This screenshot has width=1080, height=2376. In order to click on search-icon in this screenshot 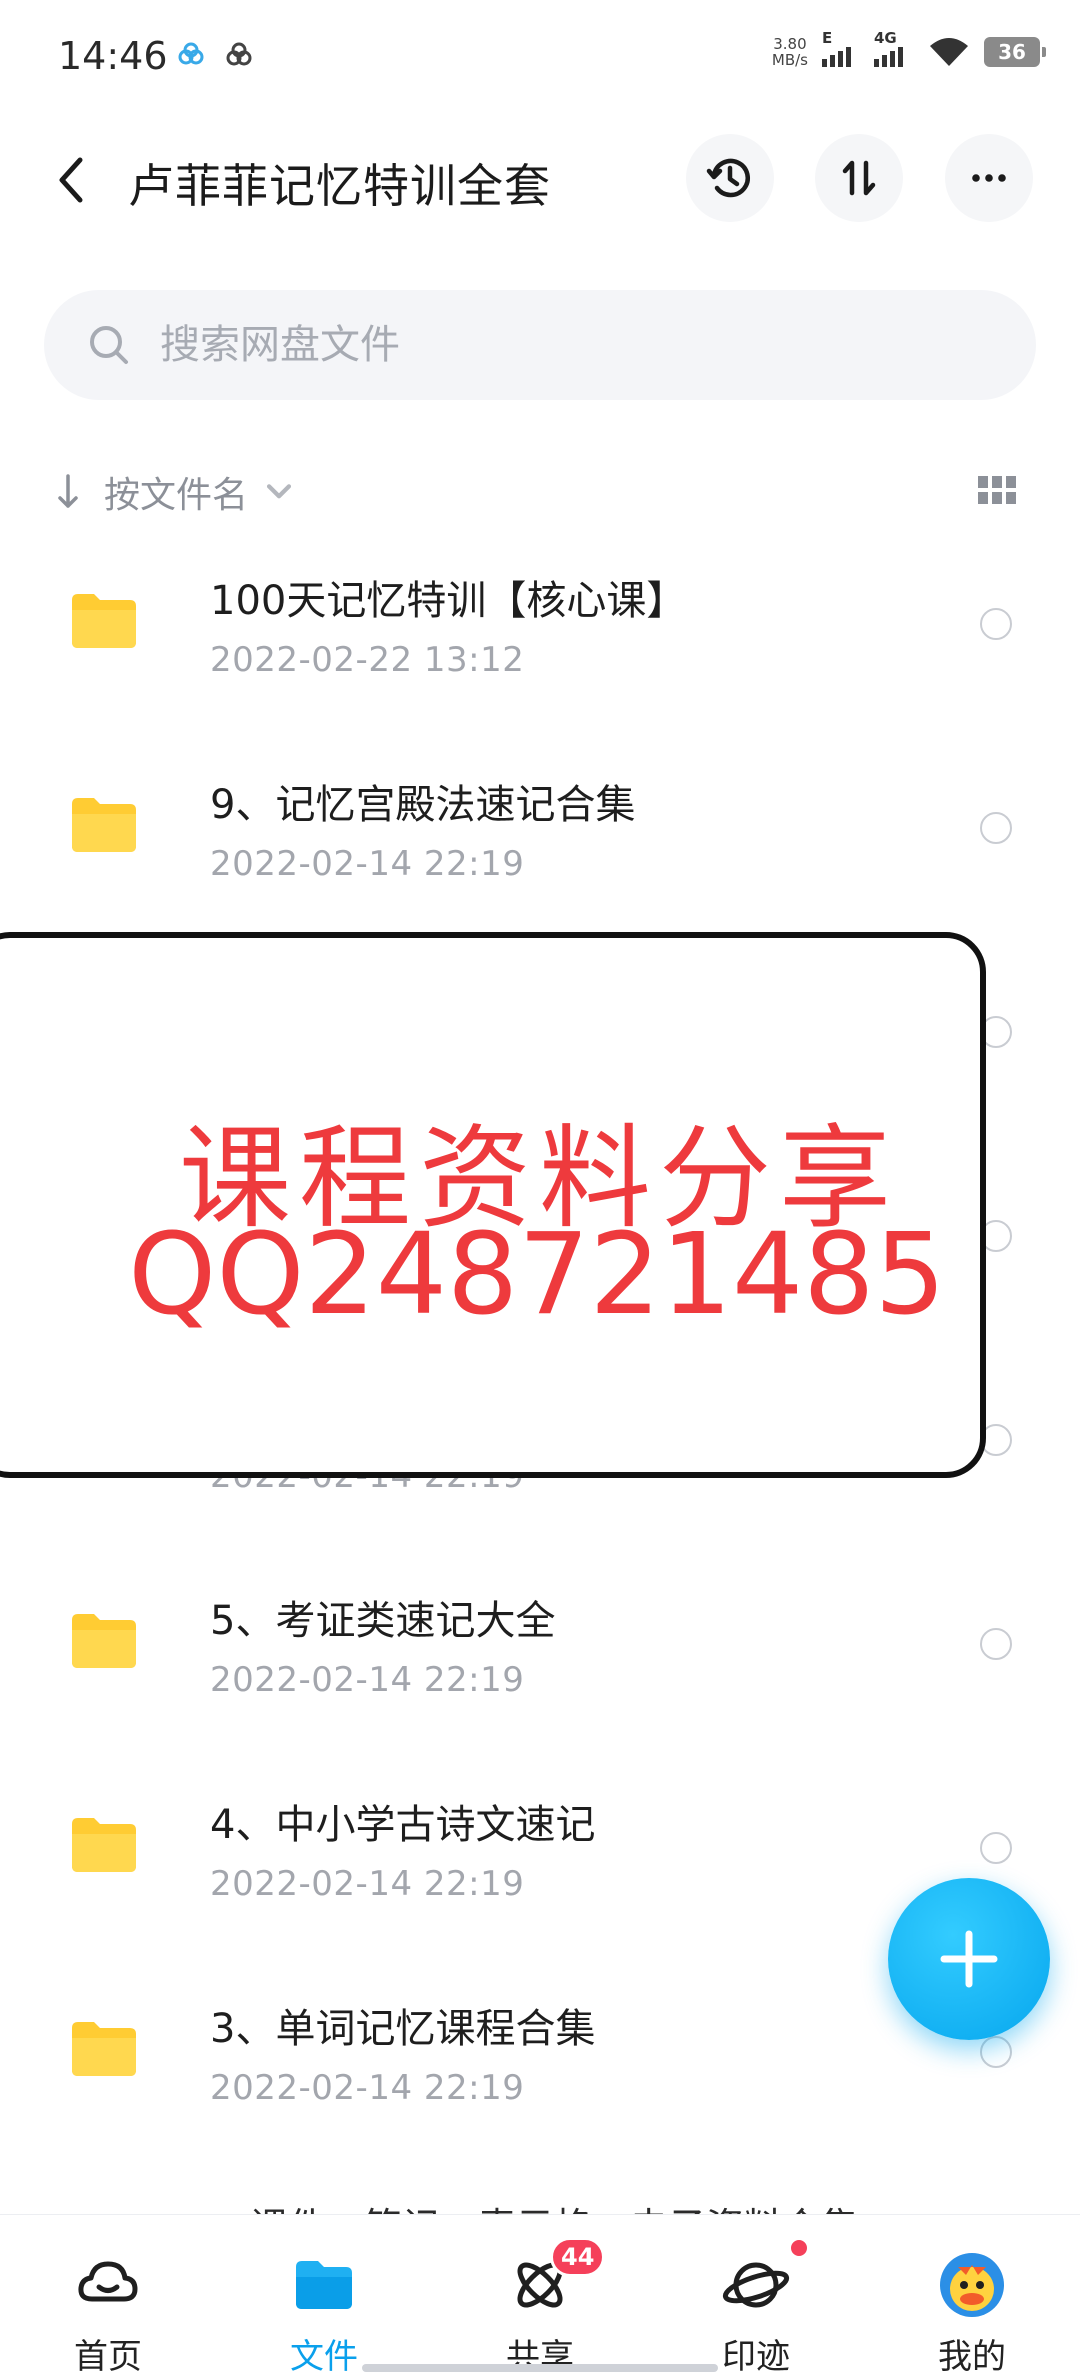, I will do `click(109, 345)`.